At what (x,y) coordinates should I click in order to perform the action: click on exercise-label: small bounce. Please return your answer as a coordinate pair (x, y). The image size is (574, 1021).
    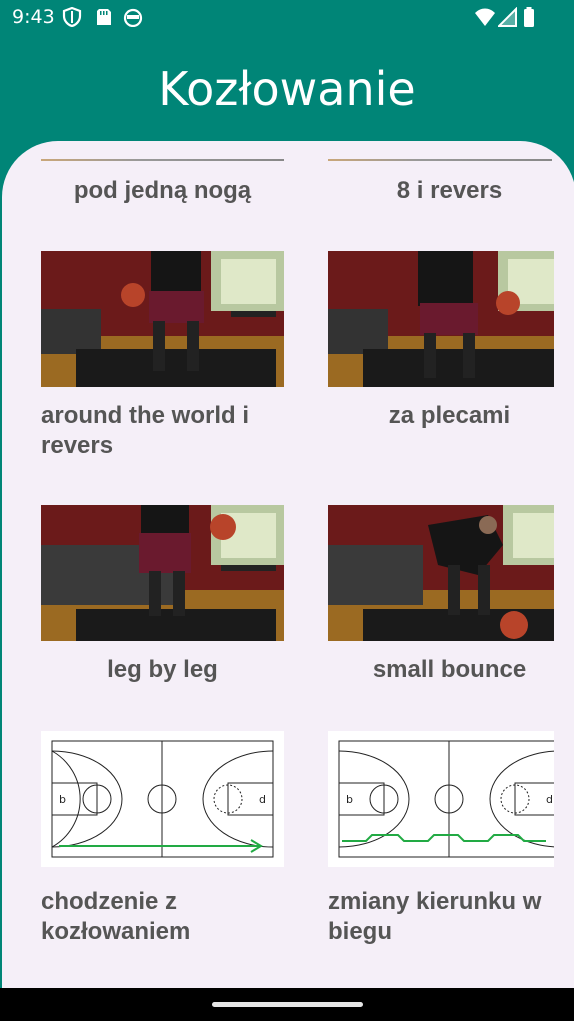
    Looking at the image, I should click on (449, 669).